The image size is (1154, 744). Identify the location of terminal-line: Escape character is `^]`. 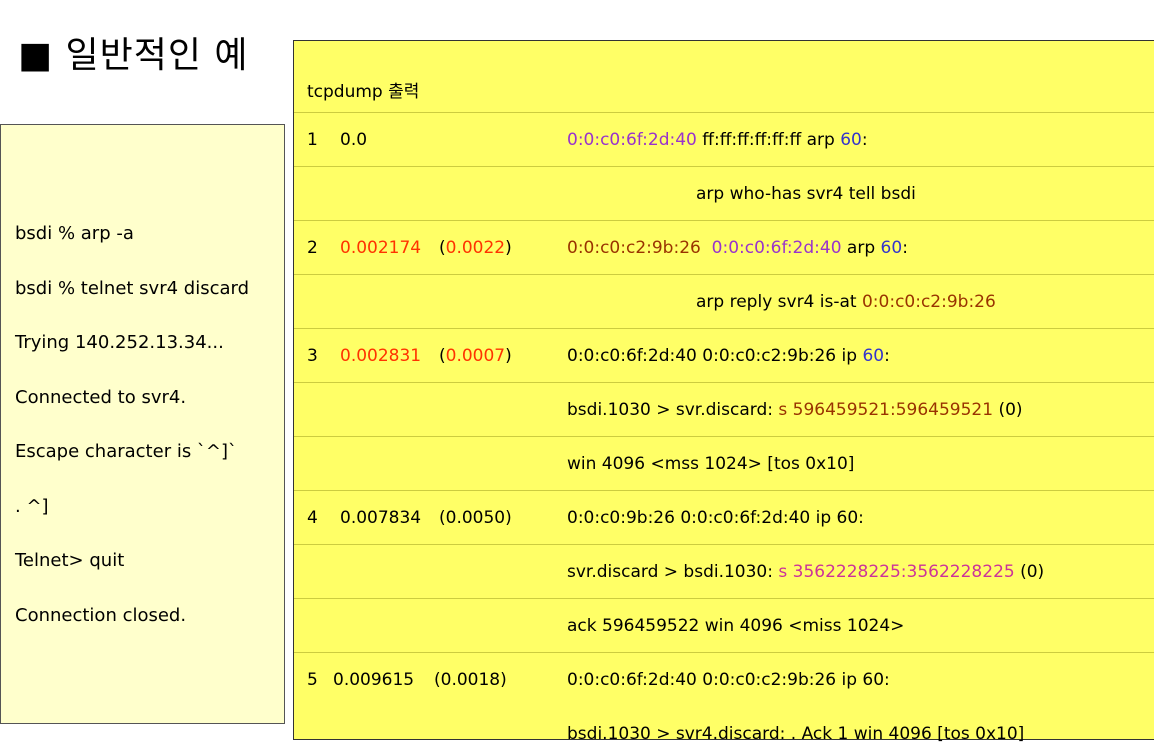
(126, 451).